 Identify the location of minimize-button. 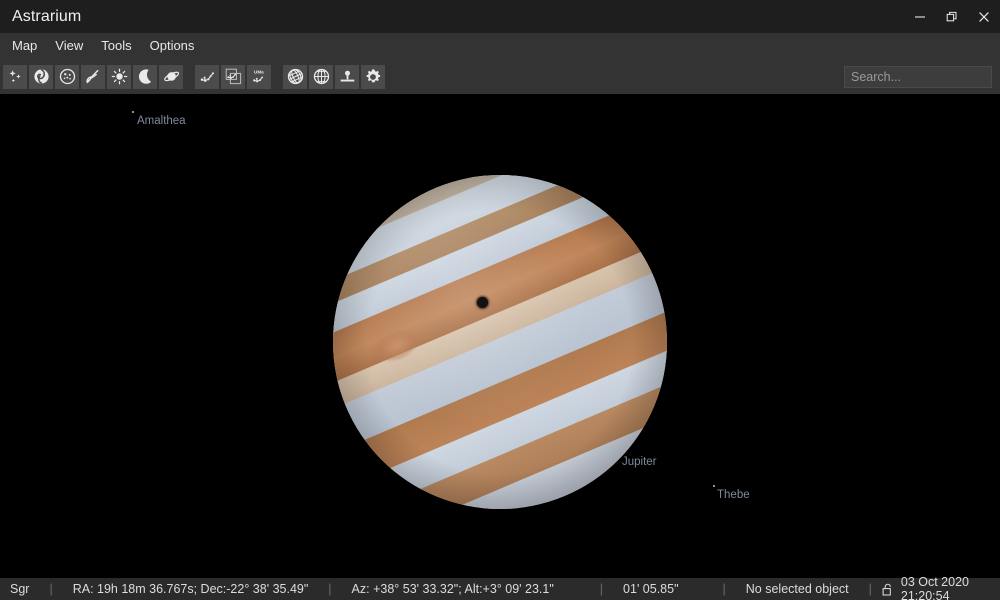
(920, 16).